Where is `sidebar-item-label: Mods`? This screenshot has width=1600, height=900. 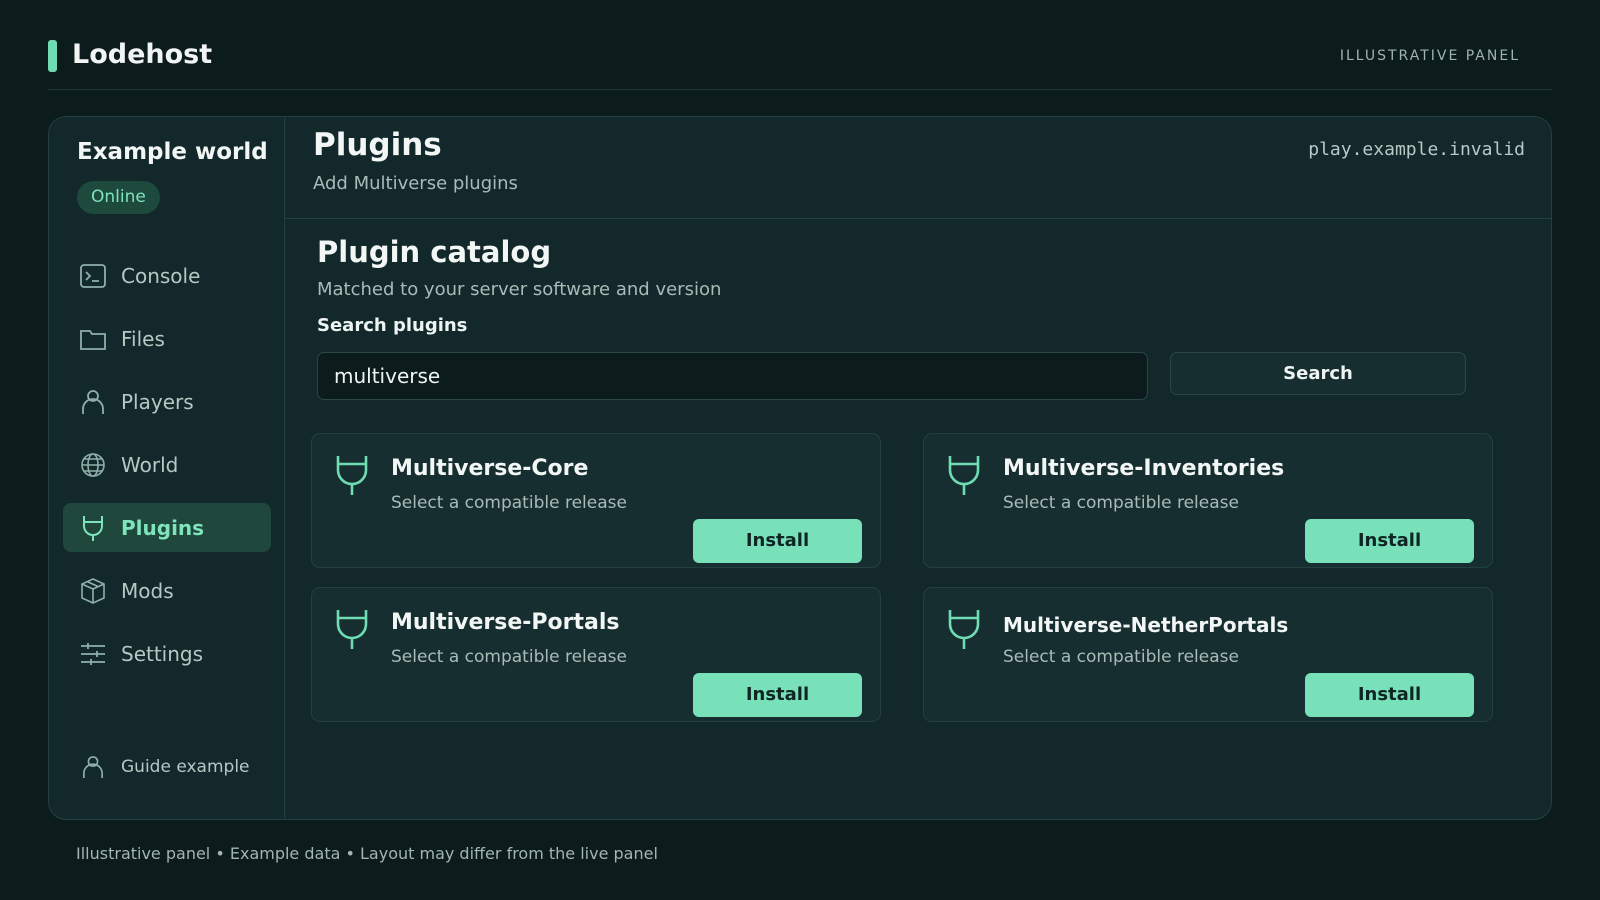 sidebar-item-label: Mods is located at coordinates (147, 590).